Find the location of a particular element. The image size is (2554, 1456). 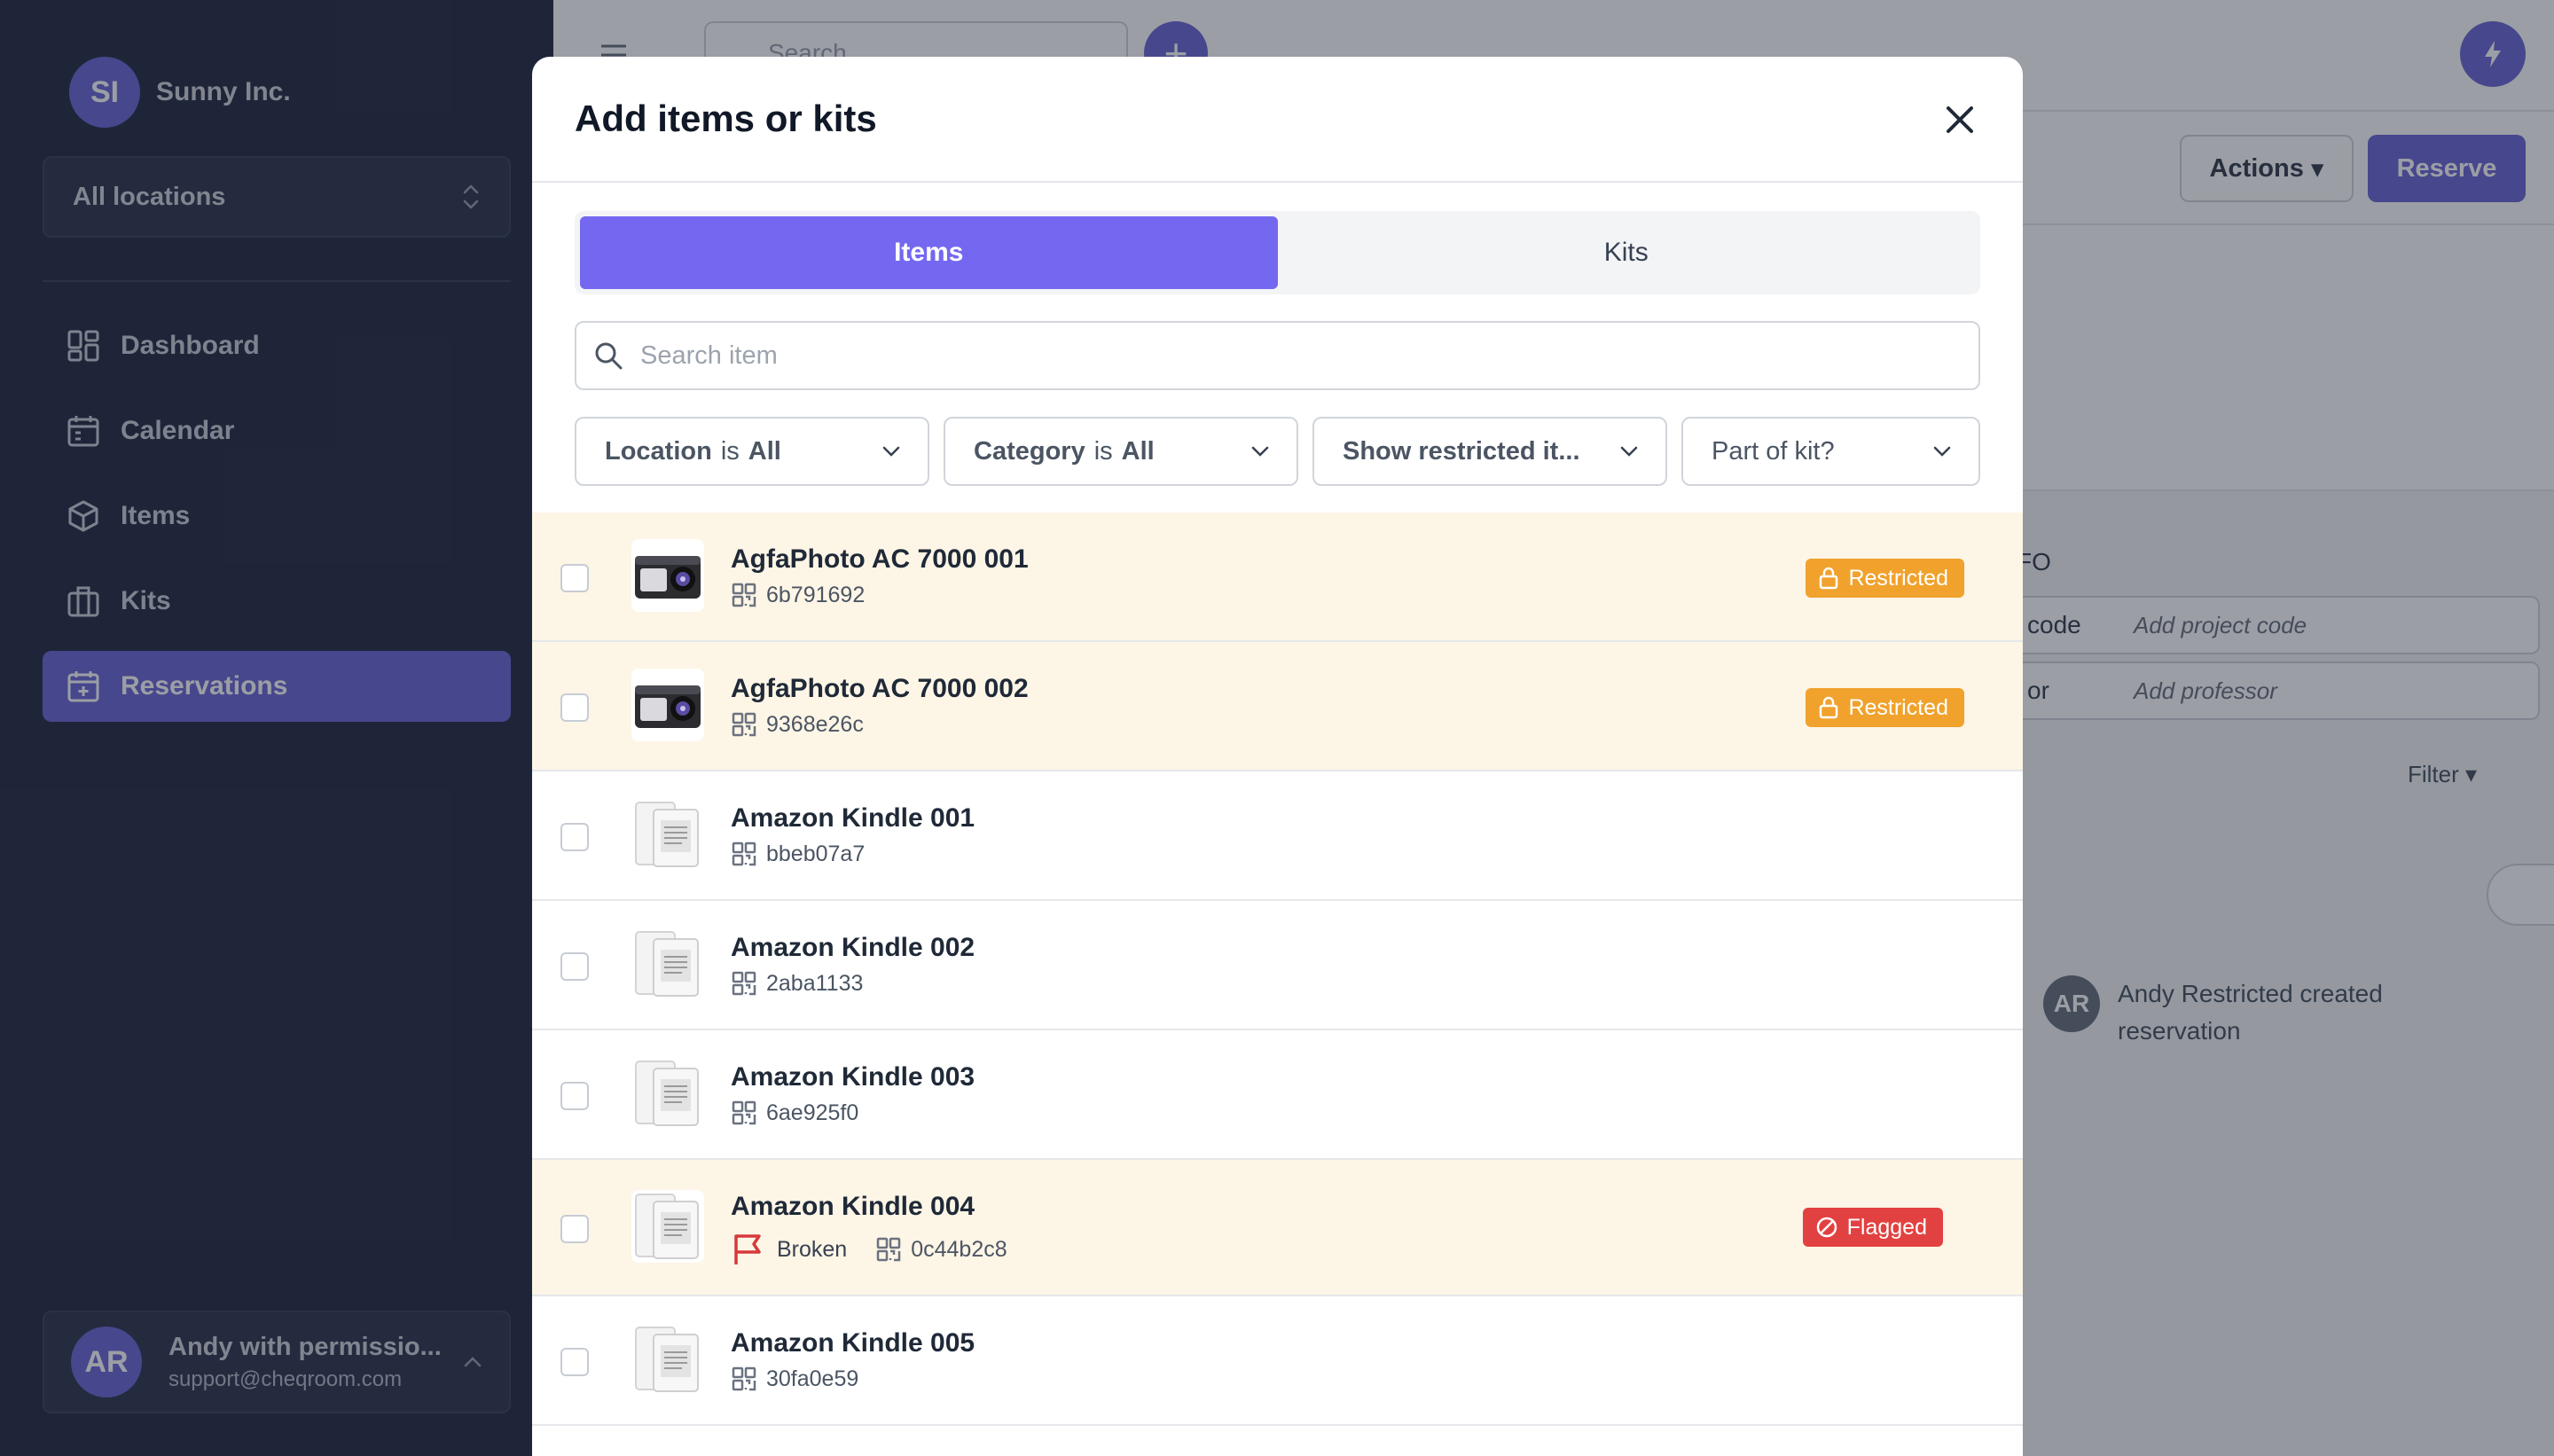

item-meta: 6ae925f0 is located at coordinates (794, 1113).